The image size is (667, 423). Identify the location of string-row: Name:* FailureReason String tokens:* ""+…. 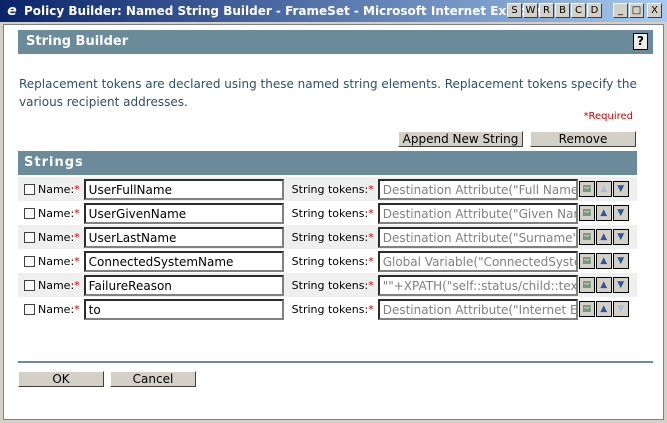
(327, 285).